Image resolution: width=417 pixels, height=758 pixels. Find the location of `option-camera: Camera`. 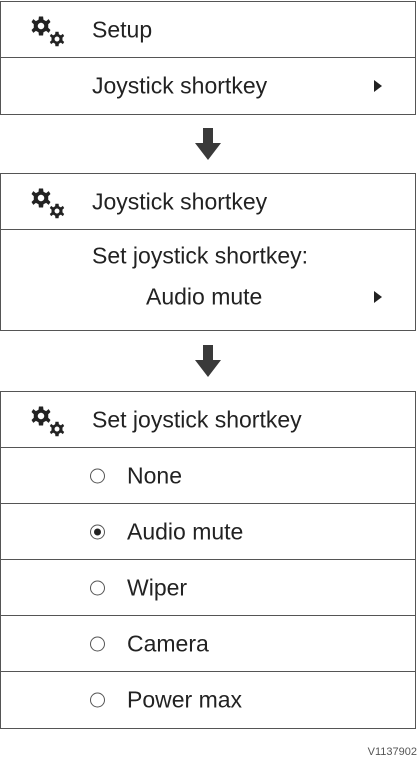

option-camera: Camera is located at coordinates (208, 644).